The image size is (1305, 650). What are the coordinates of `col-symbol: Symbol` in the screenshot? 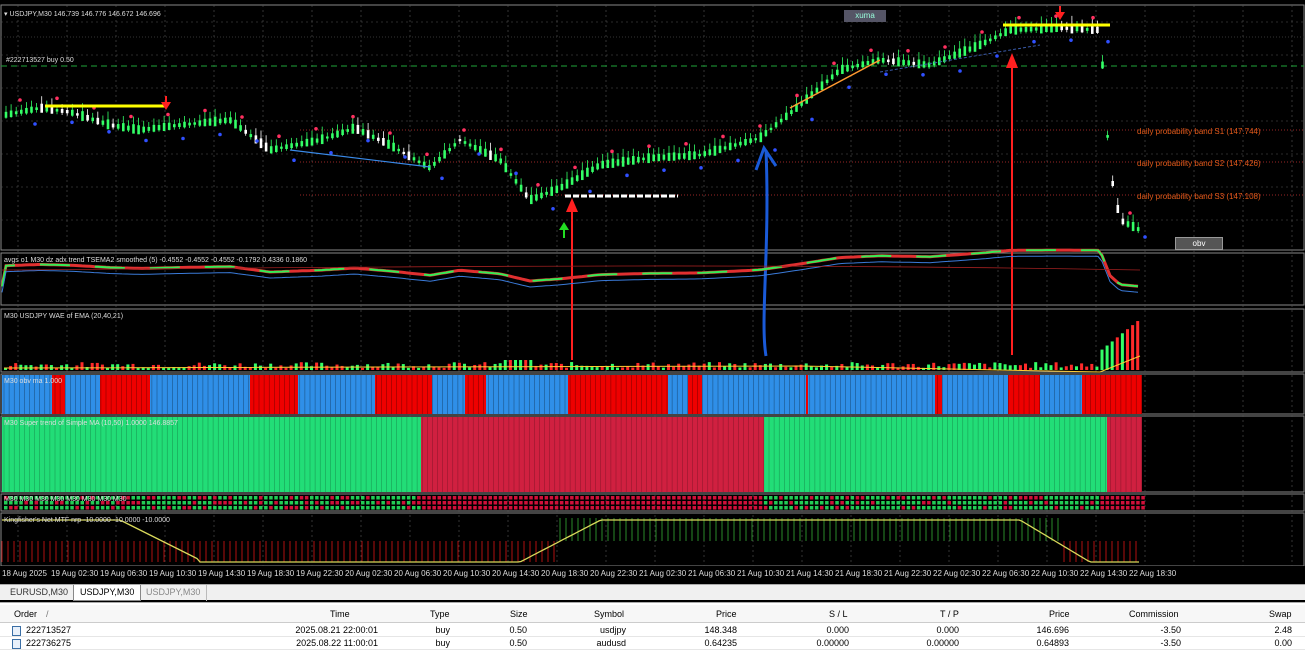 It's located at (609, 614).